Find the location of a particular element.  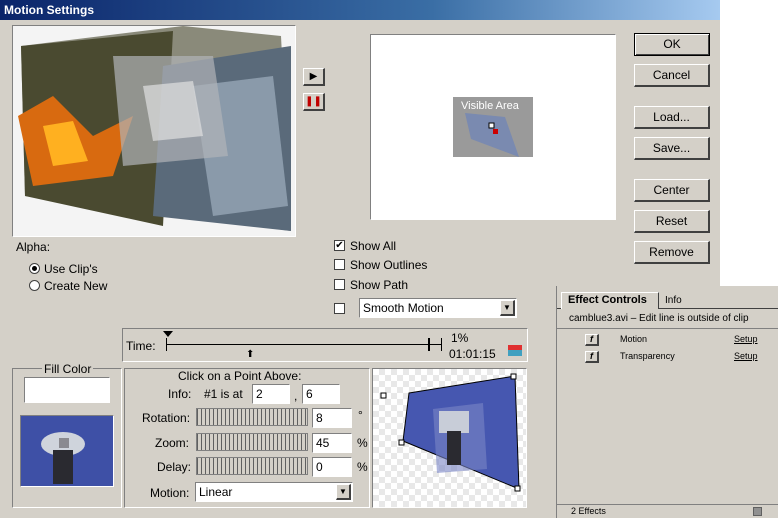

create-new-label: Create New is located at coordinates (75, 286).